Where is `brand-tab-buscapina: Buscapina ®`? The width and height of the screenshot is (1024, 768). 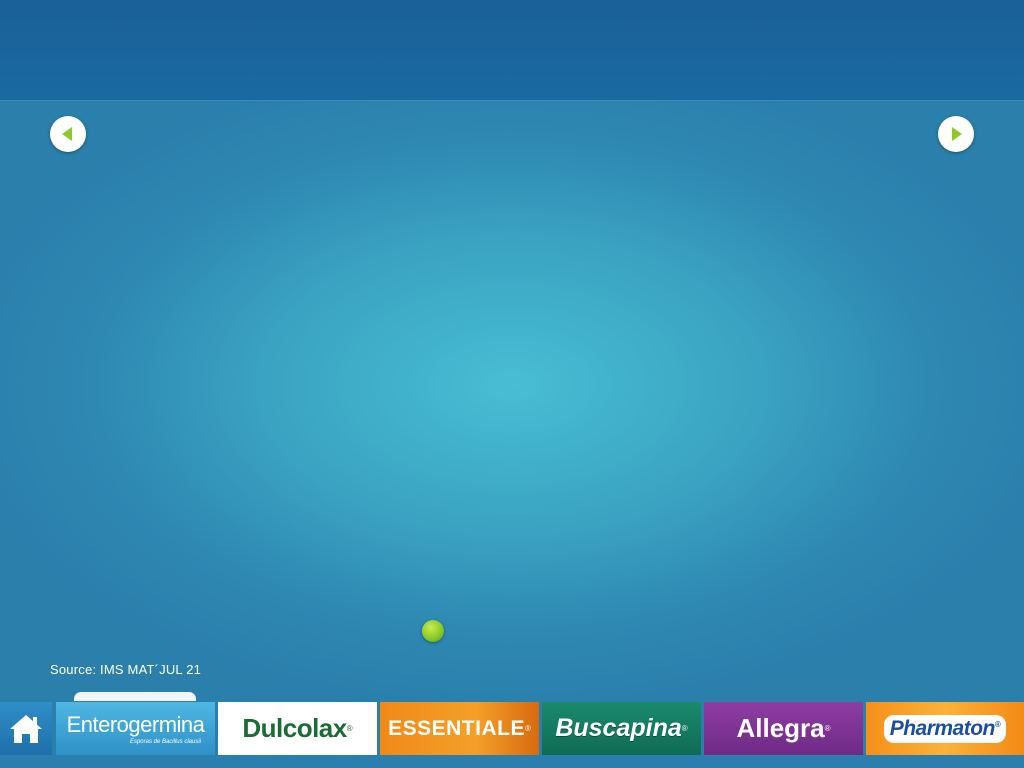 brand-tab-buscapina: Buscapina ® is located at coordinates (621, 728).